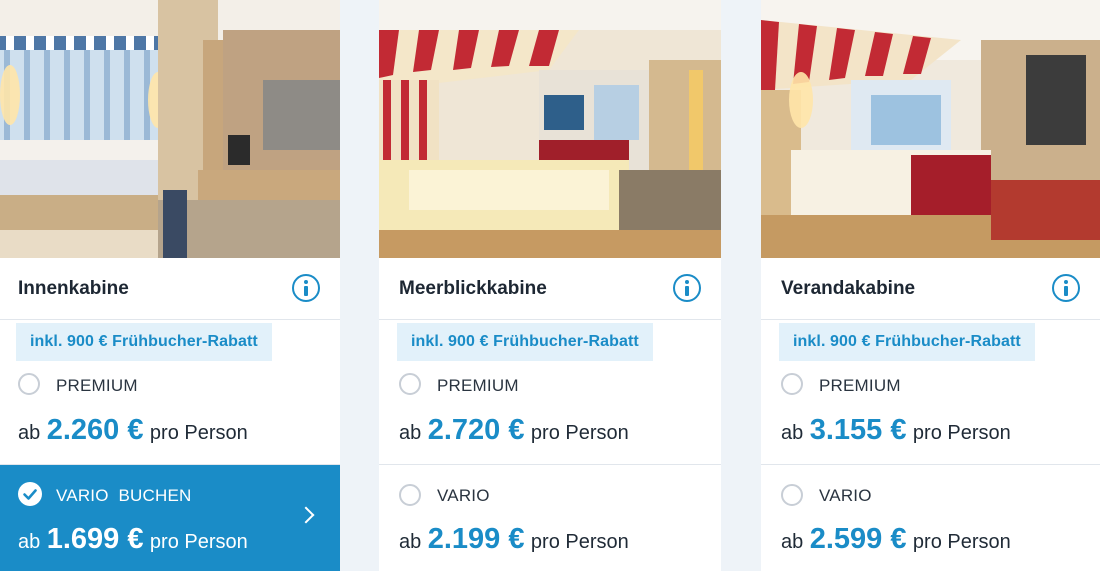 This screenshot has height=571, width=1100. Describe the element at coordinates (550, 518) in the screenshot. I see `tariff-option-vario: VARIO ab 2.199 € pro Person` at that location.